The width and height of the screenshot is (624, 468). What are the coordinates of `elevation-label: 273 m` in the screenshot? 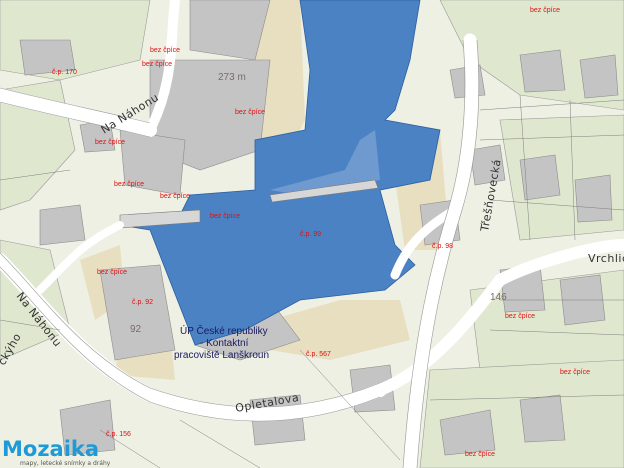 It's located at (232, 77).